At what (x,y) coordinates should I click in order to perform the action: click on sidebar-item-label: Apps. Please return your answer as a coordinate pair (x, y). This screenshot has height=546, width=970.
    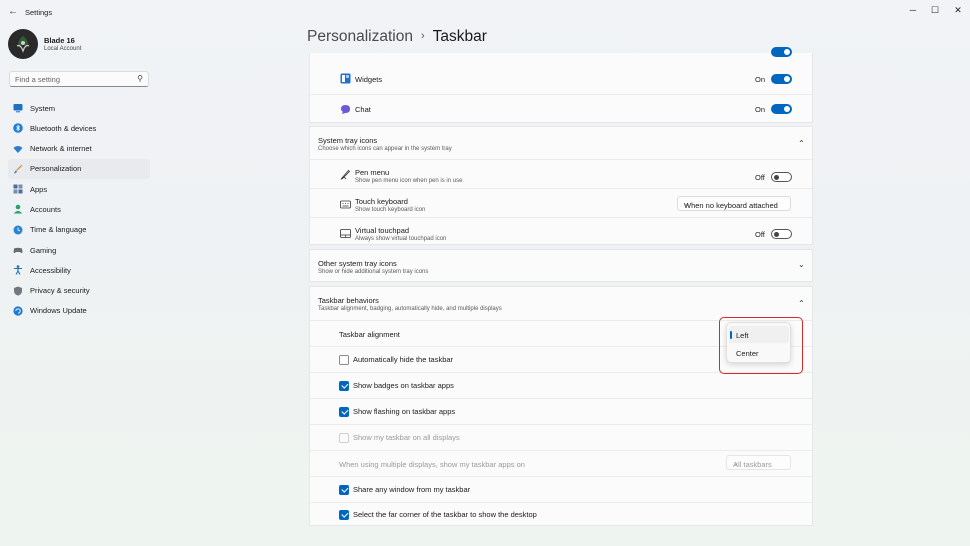
    Looking at the image, I should click on (39, 189).